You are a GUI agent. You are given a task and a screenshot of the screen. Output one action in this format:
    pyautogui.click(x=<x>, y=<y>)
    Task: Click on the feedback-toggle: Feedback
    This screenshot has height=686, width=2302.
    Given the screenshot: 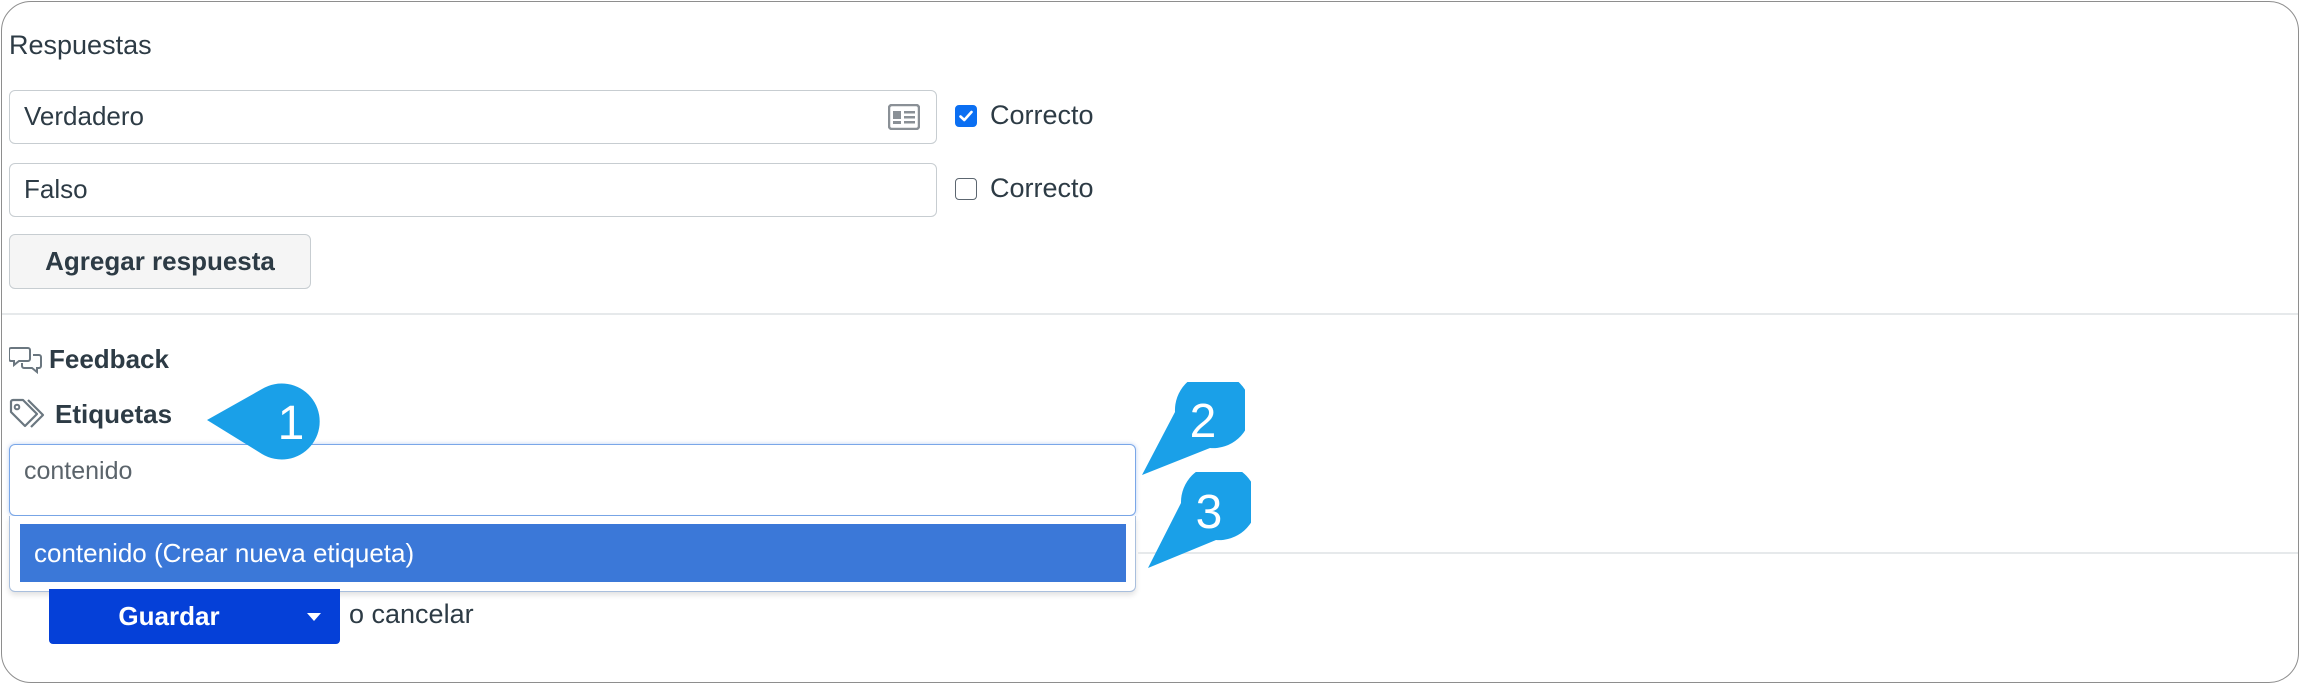 What is the action you would take?
    pyautogui.click(x=89, y=359)
    